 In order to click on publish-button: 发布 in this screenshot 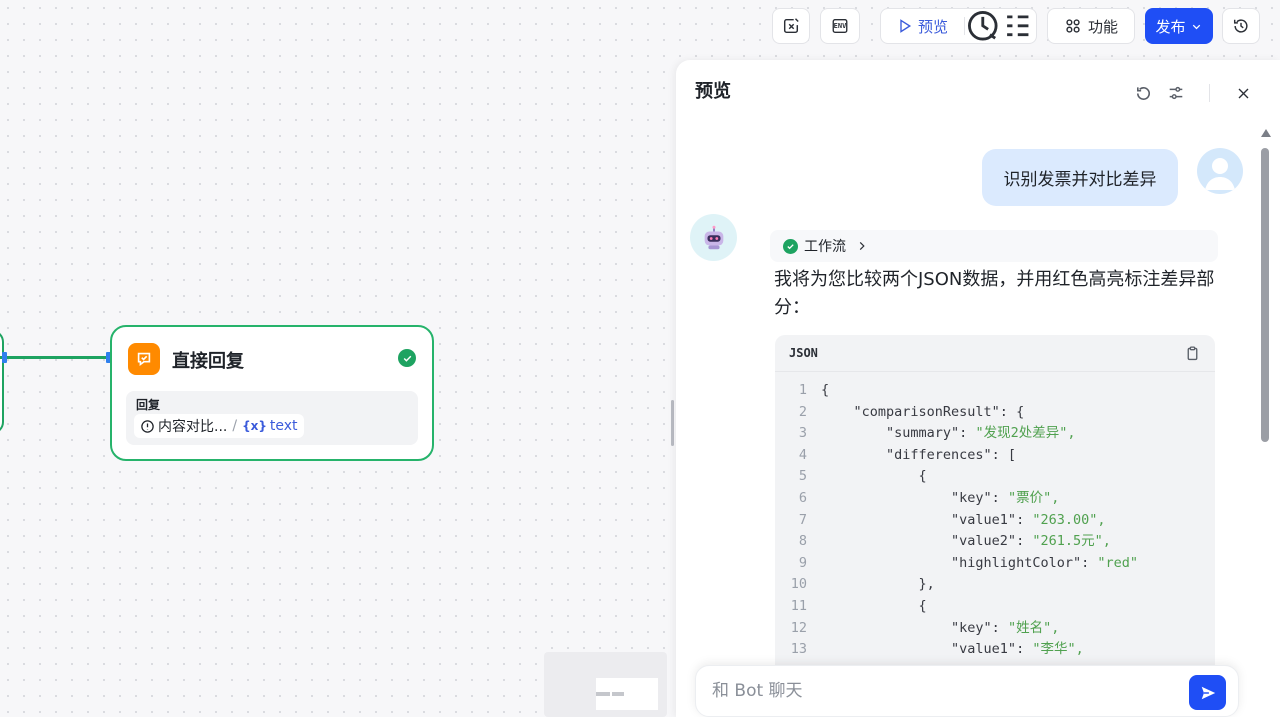, I will do `click(1179, 26)`.